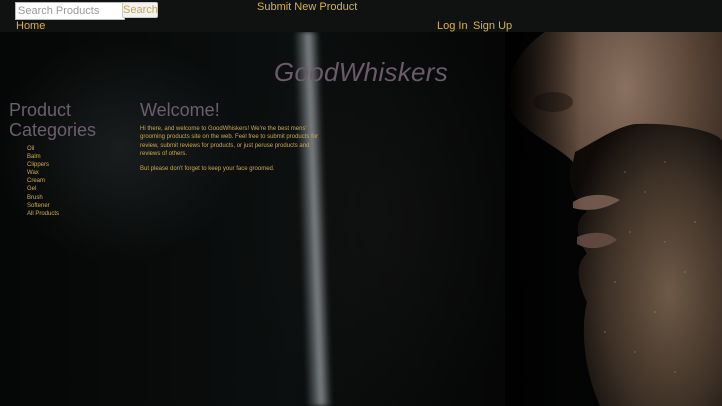 This screenshot has height=406, width=722. Describe the element at coordinates (452, 26) in the screenshot. I see `login-link: Log In` at that location.